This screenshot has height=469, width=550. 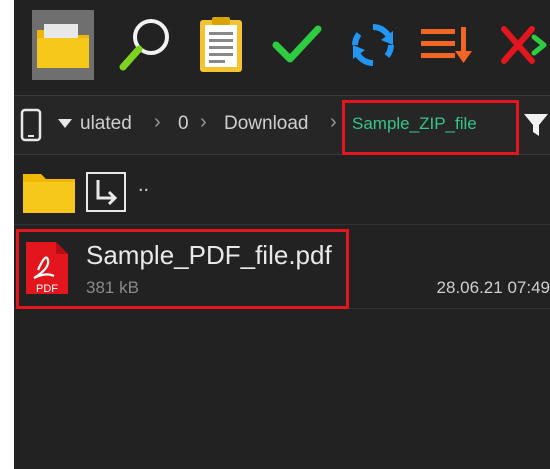 I want to click on clipboard-icon, so click(x=221, y=44).